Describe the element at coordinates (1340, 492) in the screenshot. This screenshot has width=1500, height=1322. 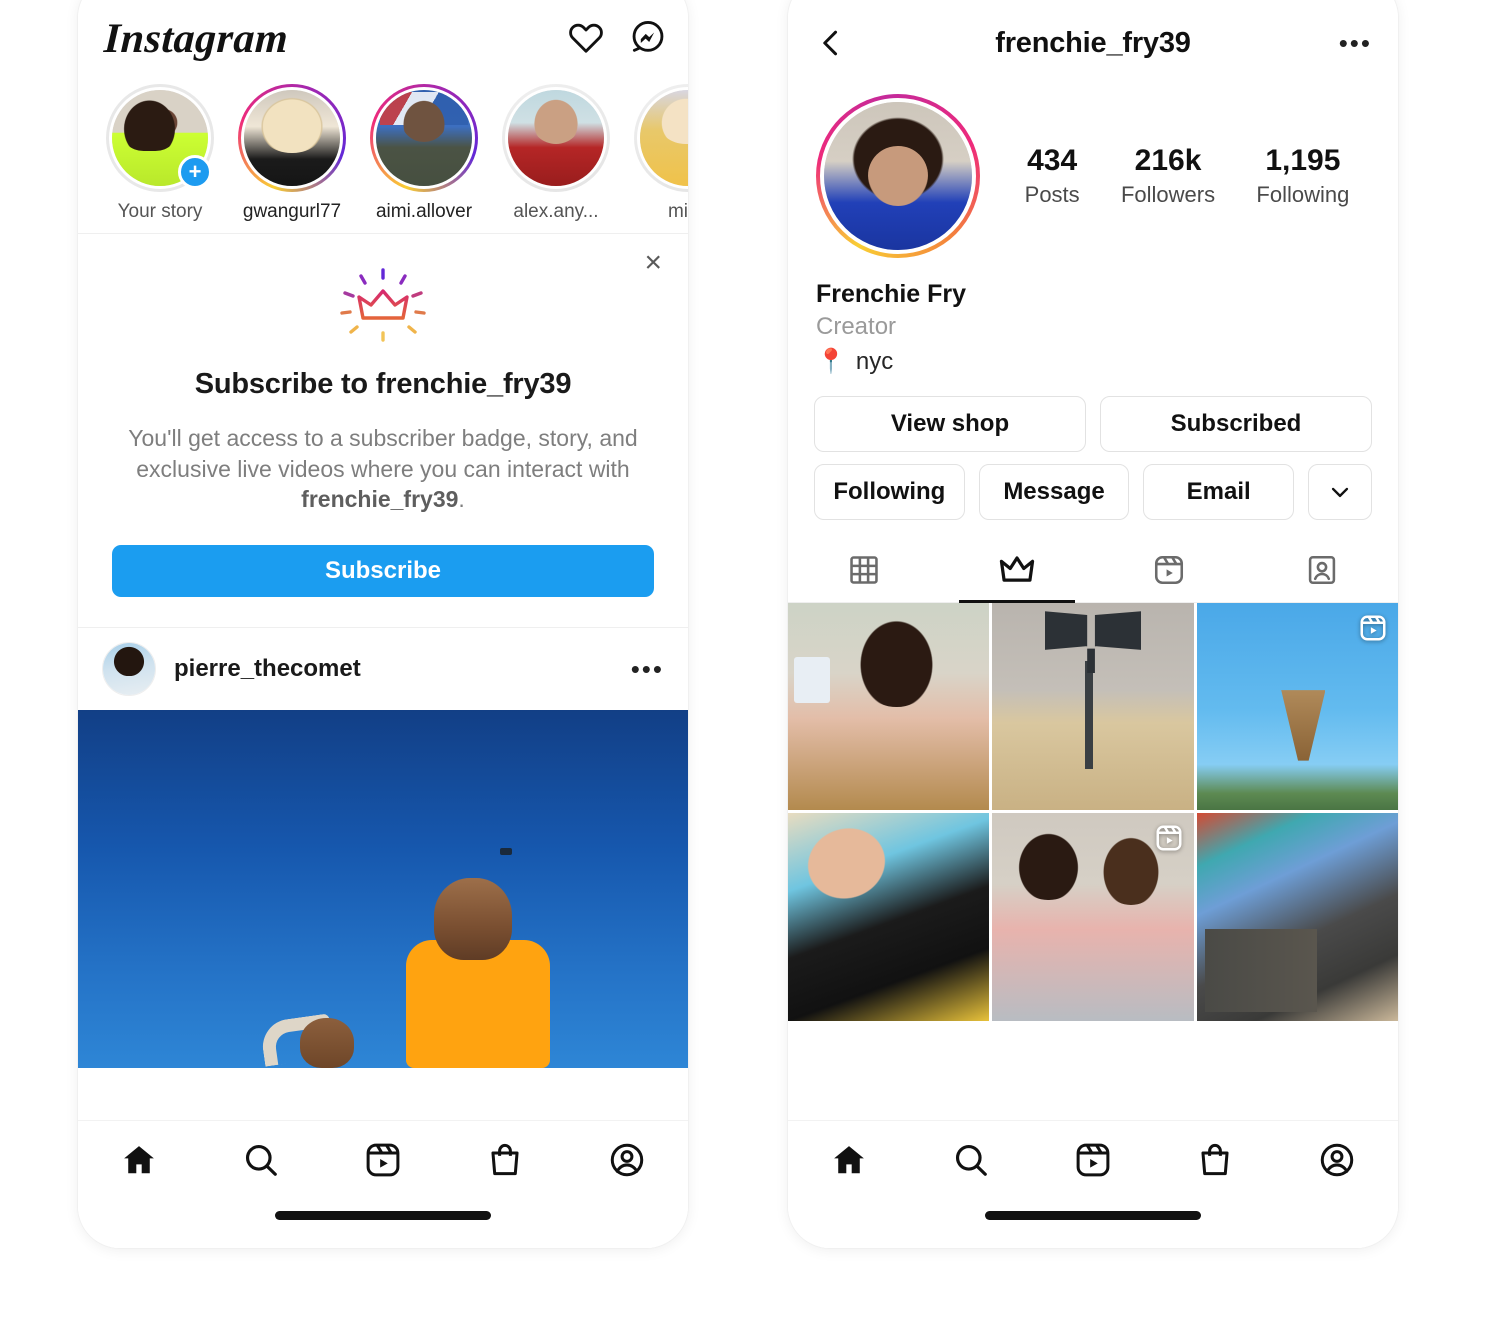
I see `chevron-down-button` at that location.